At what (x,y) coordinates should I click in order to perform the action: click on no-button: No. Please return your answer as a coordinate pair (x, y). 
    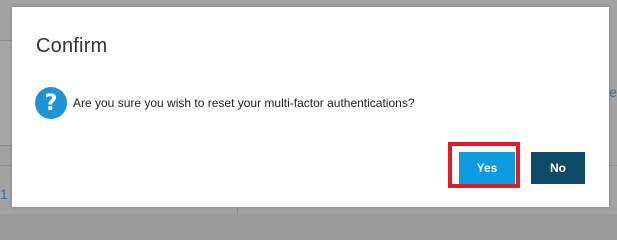
    Looking at the image, I should click on (558, 168).